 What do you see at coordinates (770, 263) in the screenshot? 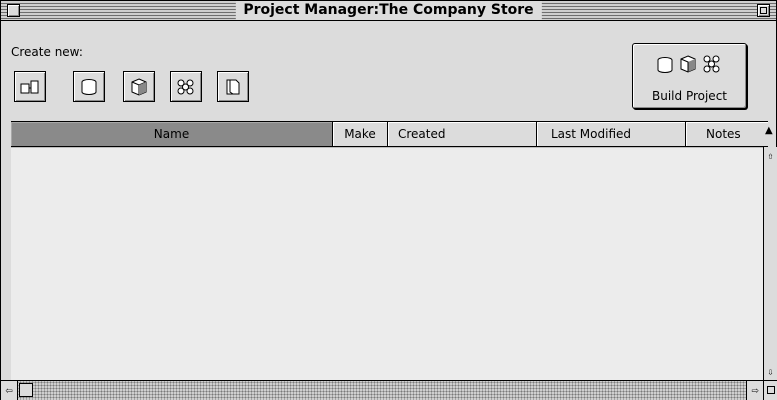
I see `vertical-scrollbar: ⇧ ⇩` at bounding box center [770, 263].